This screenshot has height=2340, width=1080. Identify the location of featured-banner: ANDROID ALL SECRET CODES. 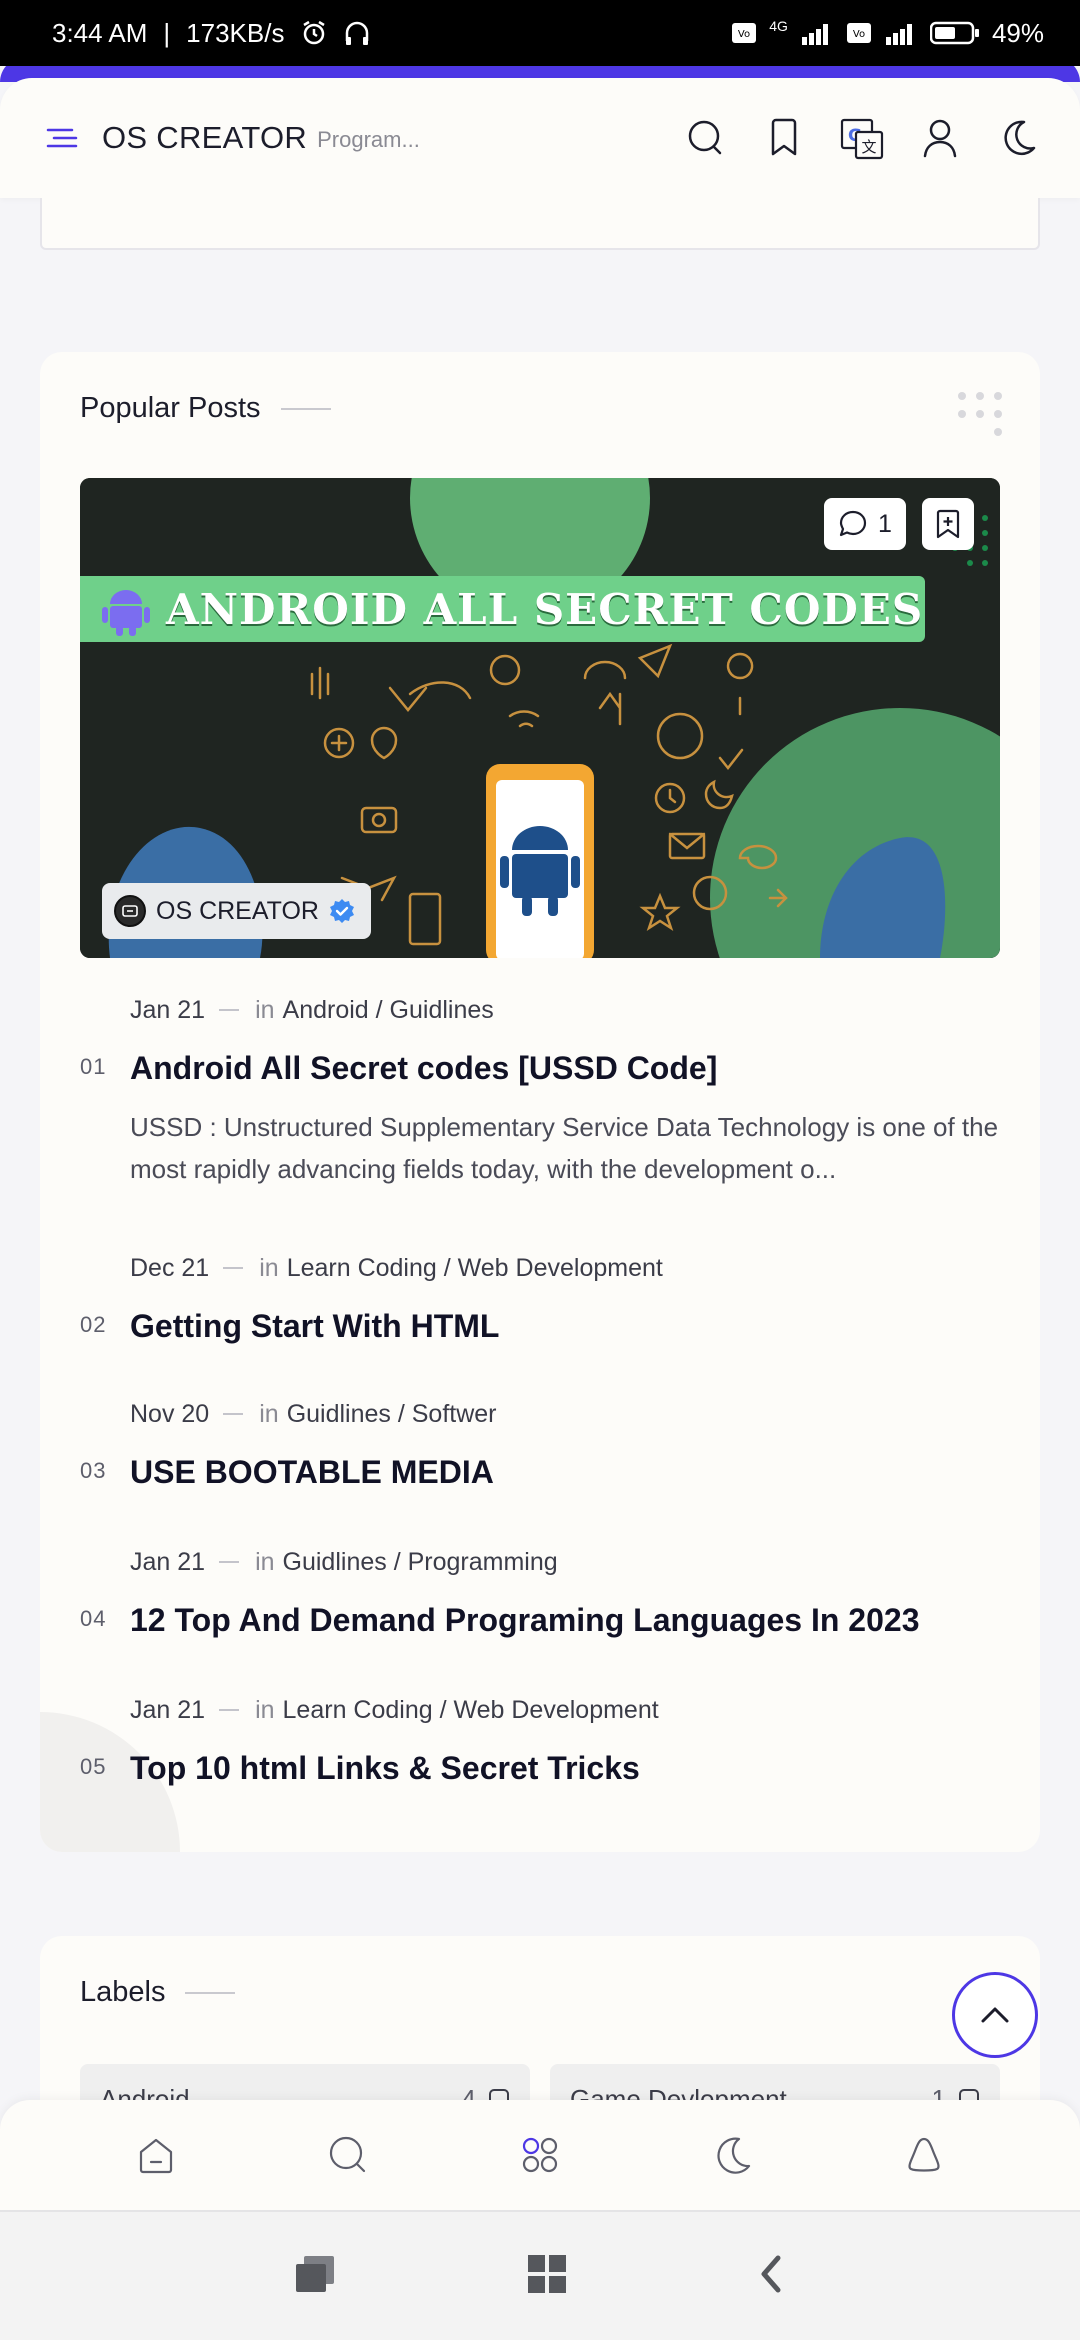
(502, 609).